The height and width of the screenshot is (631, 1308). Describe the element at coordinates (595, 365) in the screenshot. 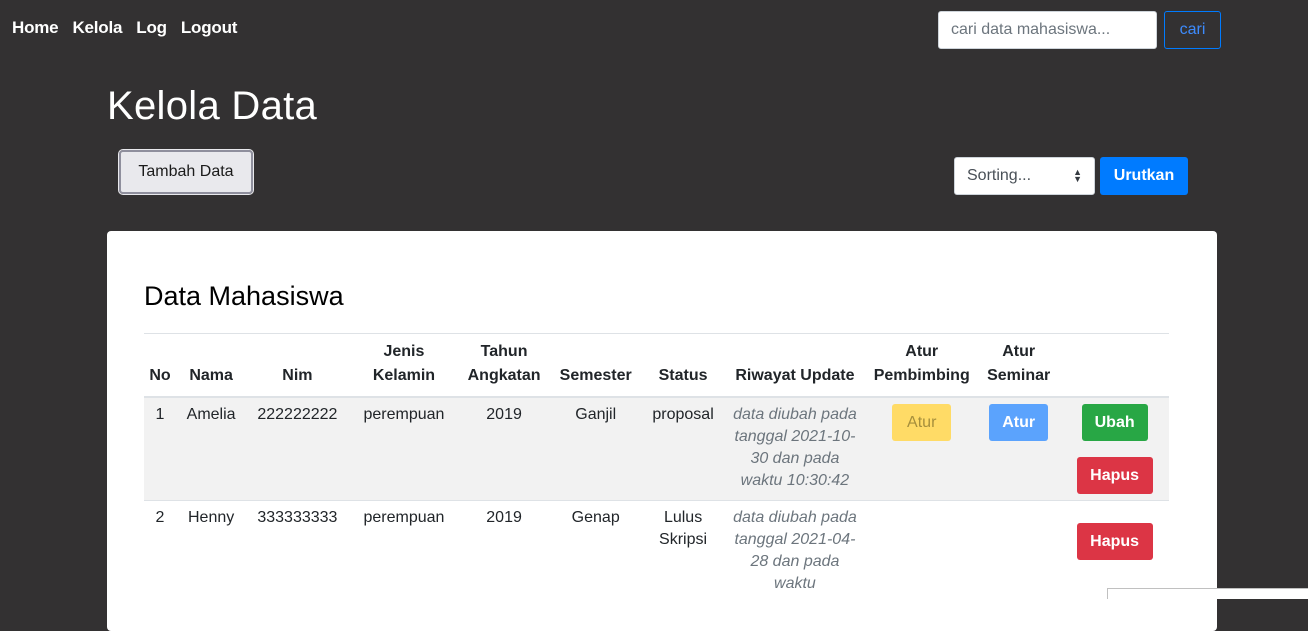

I see `header-semester: Semester` at that location.